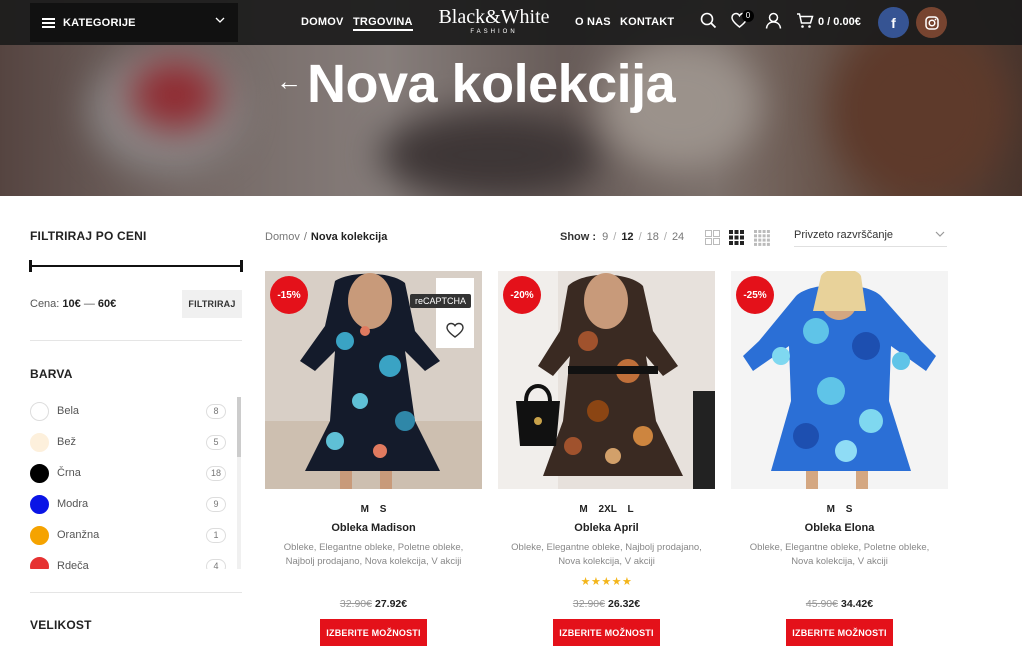  What do you see at coordinates (373, 380) in the screenshot?
I see `product-image: -15% reCAPTCHA` at bounding box center [373, 380].